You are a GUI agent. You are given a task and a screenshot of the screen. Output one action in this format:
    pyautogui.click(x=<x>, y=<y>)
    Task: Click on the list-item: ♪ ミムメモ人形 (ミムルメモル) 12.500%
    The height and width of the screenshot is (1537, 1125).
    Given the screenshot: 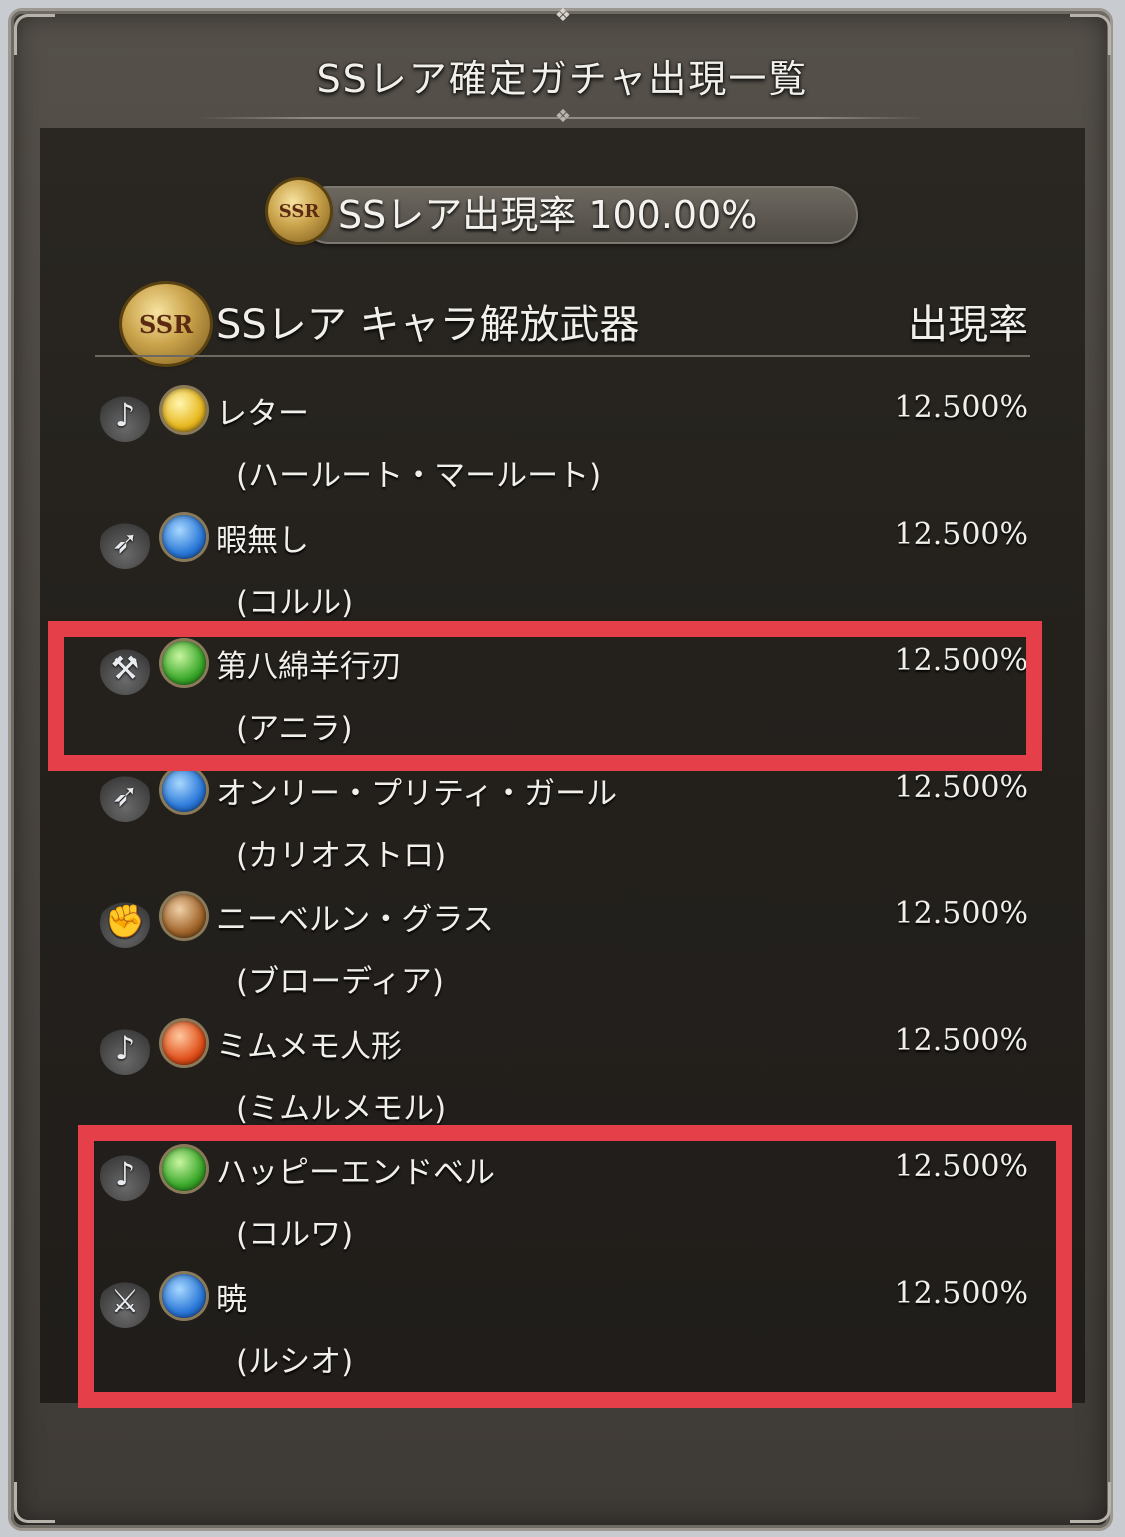 What is the action you would take?
    pyautogui.click(x=562, y=1076)
    